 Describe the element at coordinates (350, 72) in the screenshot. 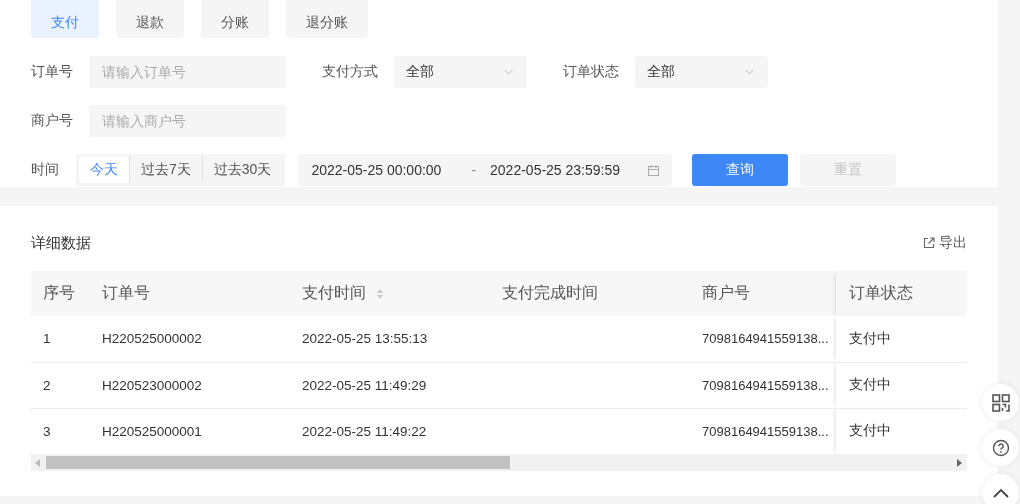

I see `field-label: 支付方式` at that location.